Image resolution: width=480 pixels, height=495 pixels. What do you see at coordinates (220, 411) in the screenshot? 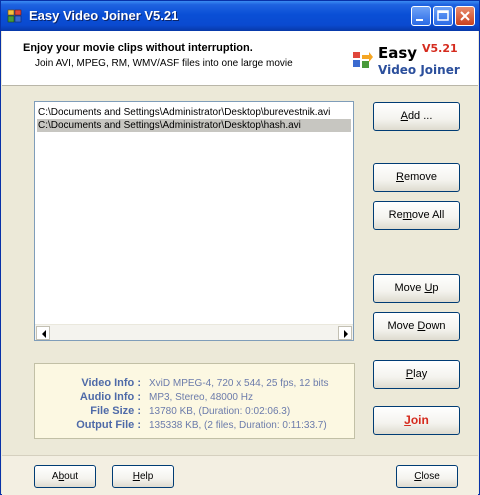
I see `file-size-value: 13780 KB, (Duration: 0:02:06.3)` at bounding box center [220, 411].